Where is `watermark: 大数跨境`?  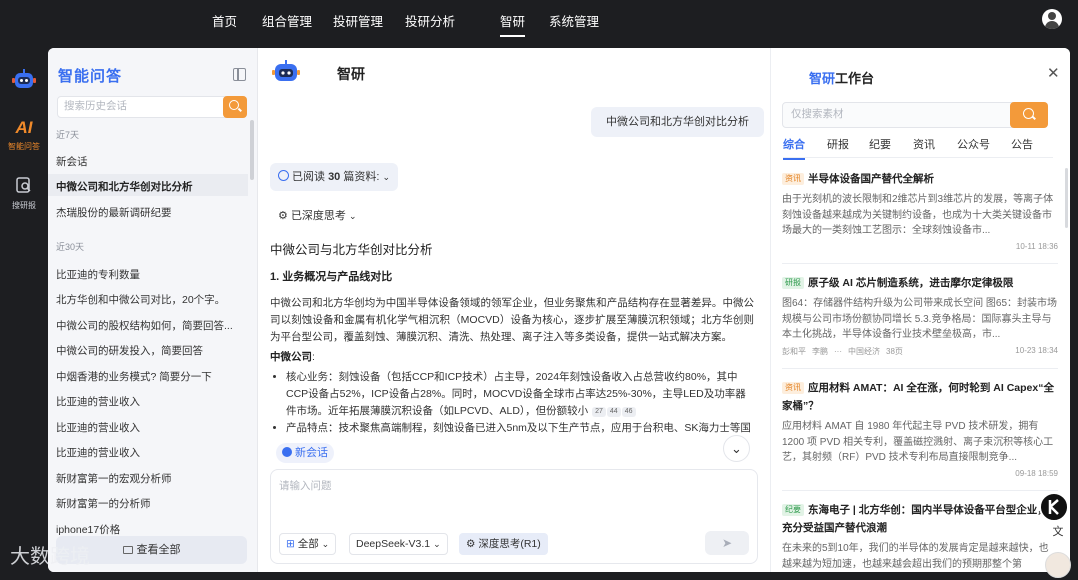
watermark: 大数跨境 is located at coordinates (50, 557).